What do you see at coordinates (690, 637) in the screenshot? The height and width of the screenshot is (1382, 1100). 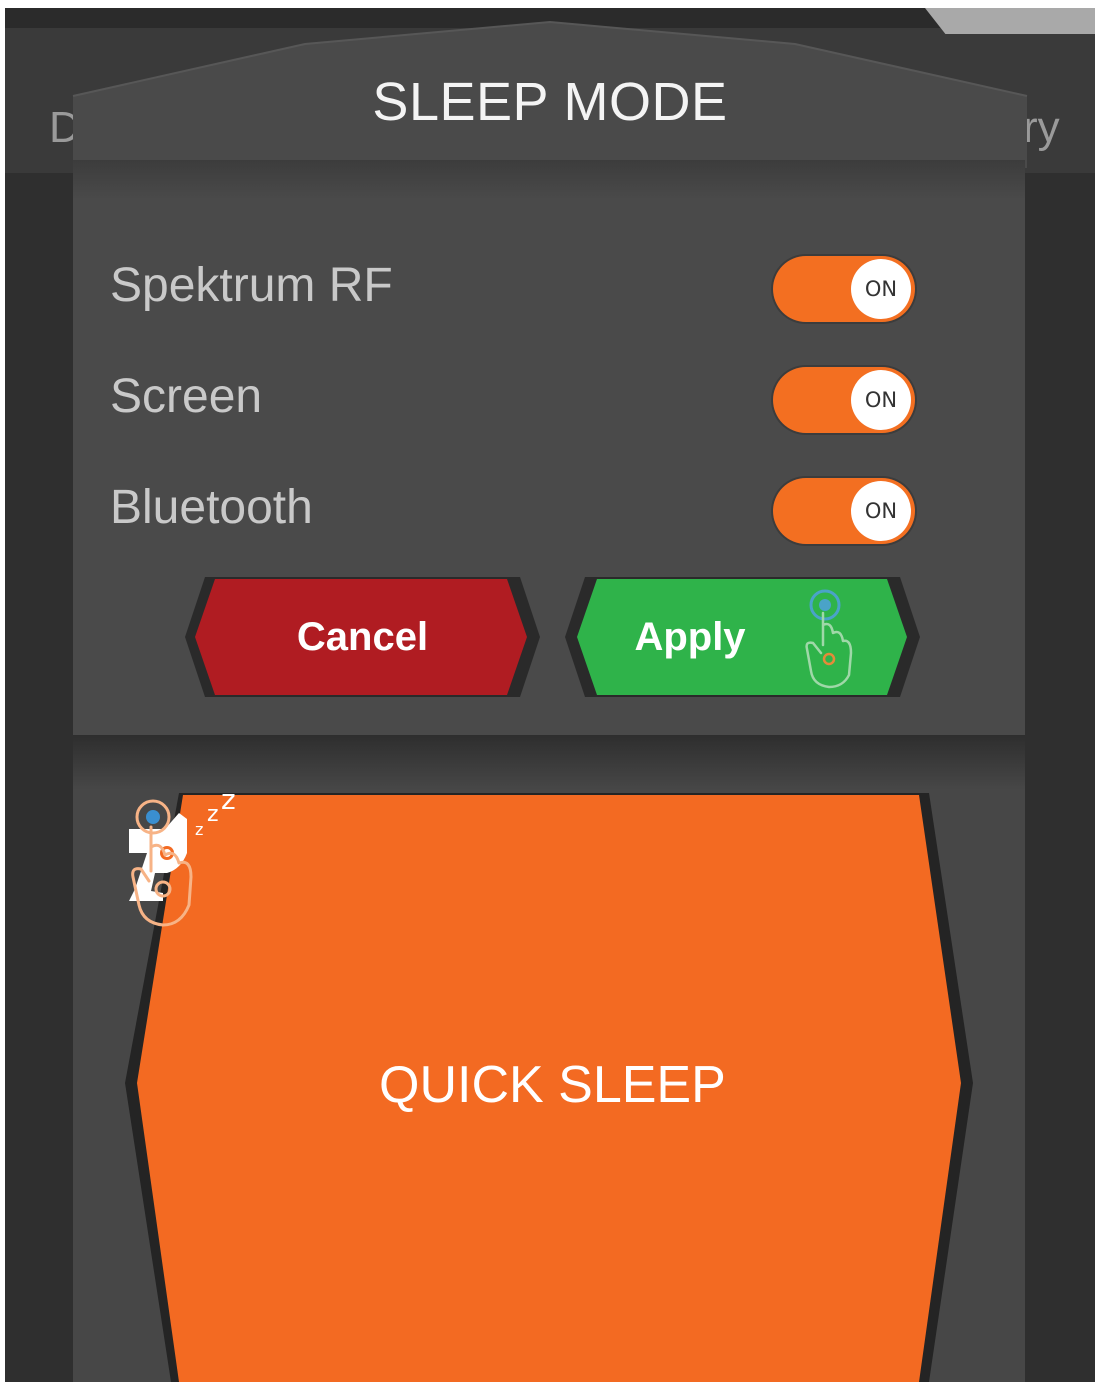 I see `apply-button-label: Apply` at bounding box center [690, 637].